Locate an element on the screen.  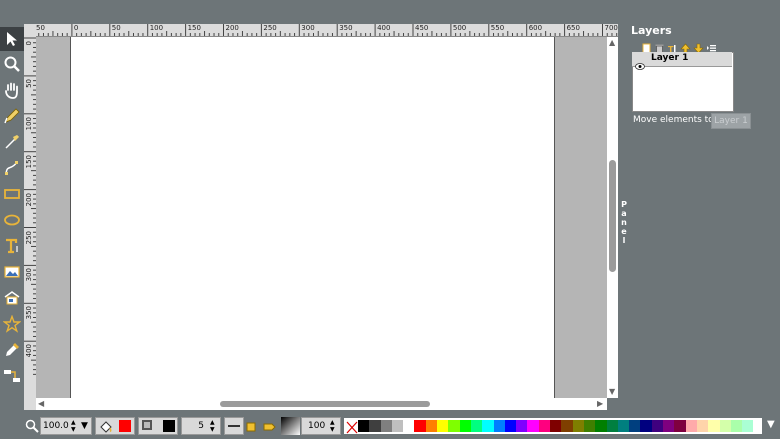
palette-dropdown-icon: ▼ is located at coordinates (771, 425).